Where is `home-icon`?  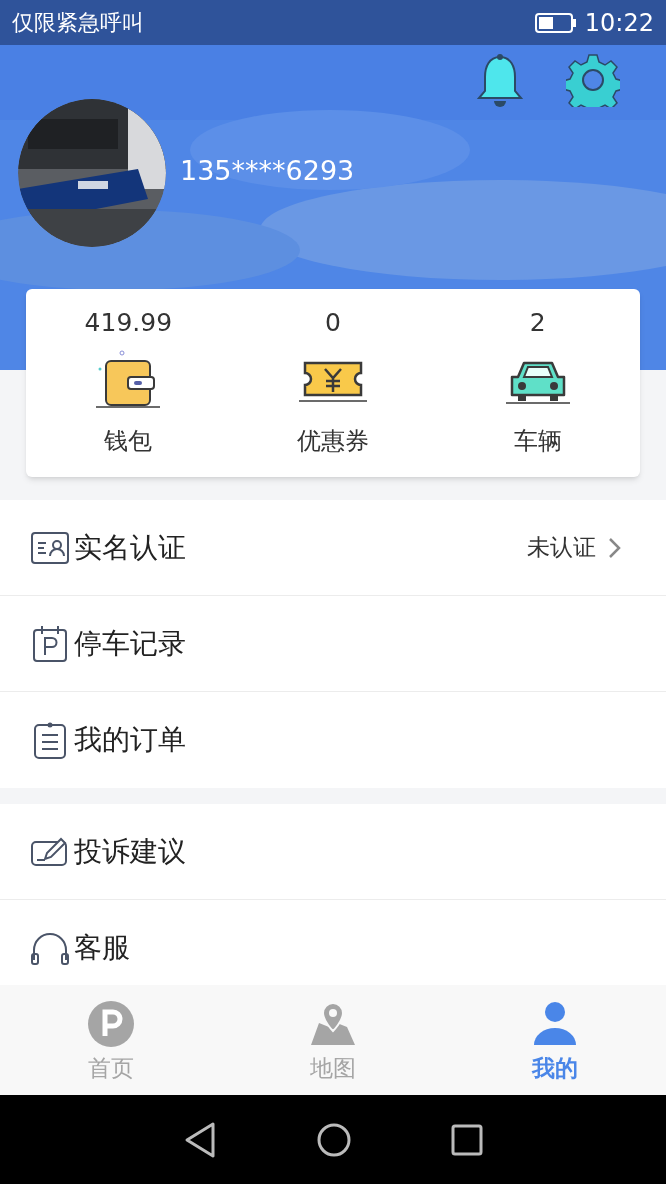 home-icon is located at coordinates (334, 1139).